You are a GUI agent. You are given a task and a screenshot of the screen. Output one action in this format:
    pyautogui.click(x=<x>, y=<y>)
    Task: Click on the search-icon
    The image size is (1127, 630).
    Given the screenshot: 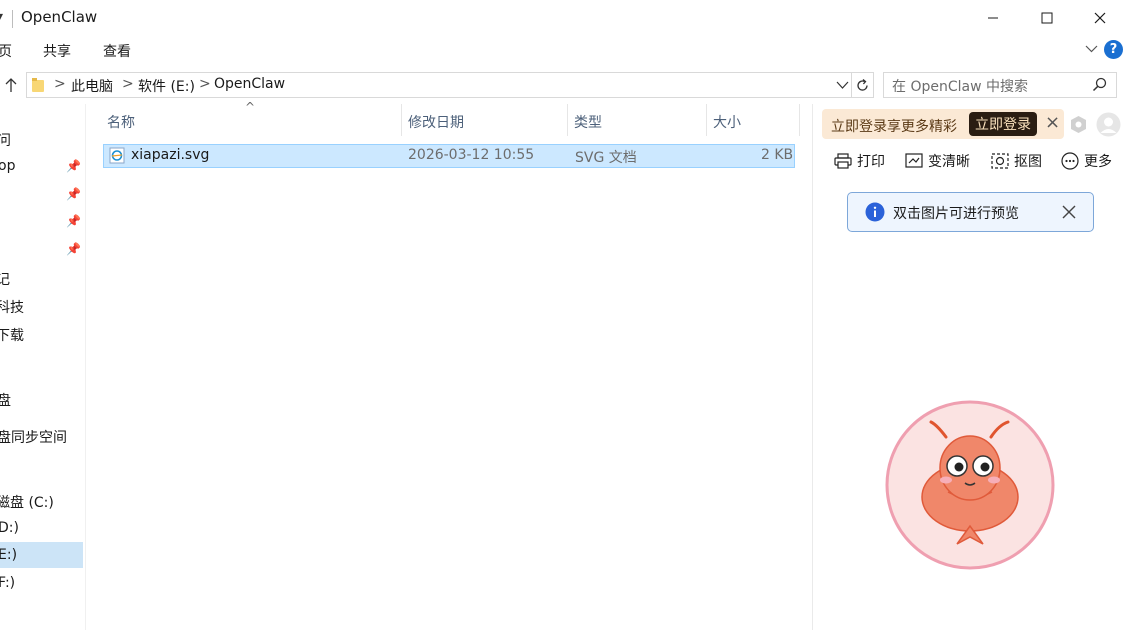 What is the action you would take?
    pyautogui.click(x=1099, y=84)
    